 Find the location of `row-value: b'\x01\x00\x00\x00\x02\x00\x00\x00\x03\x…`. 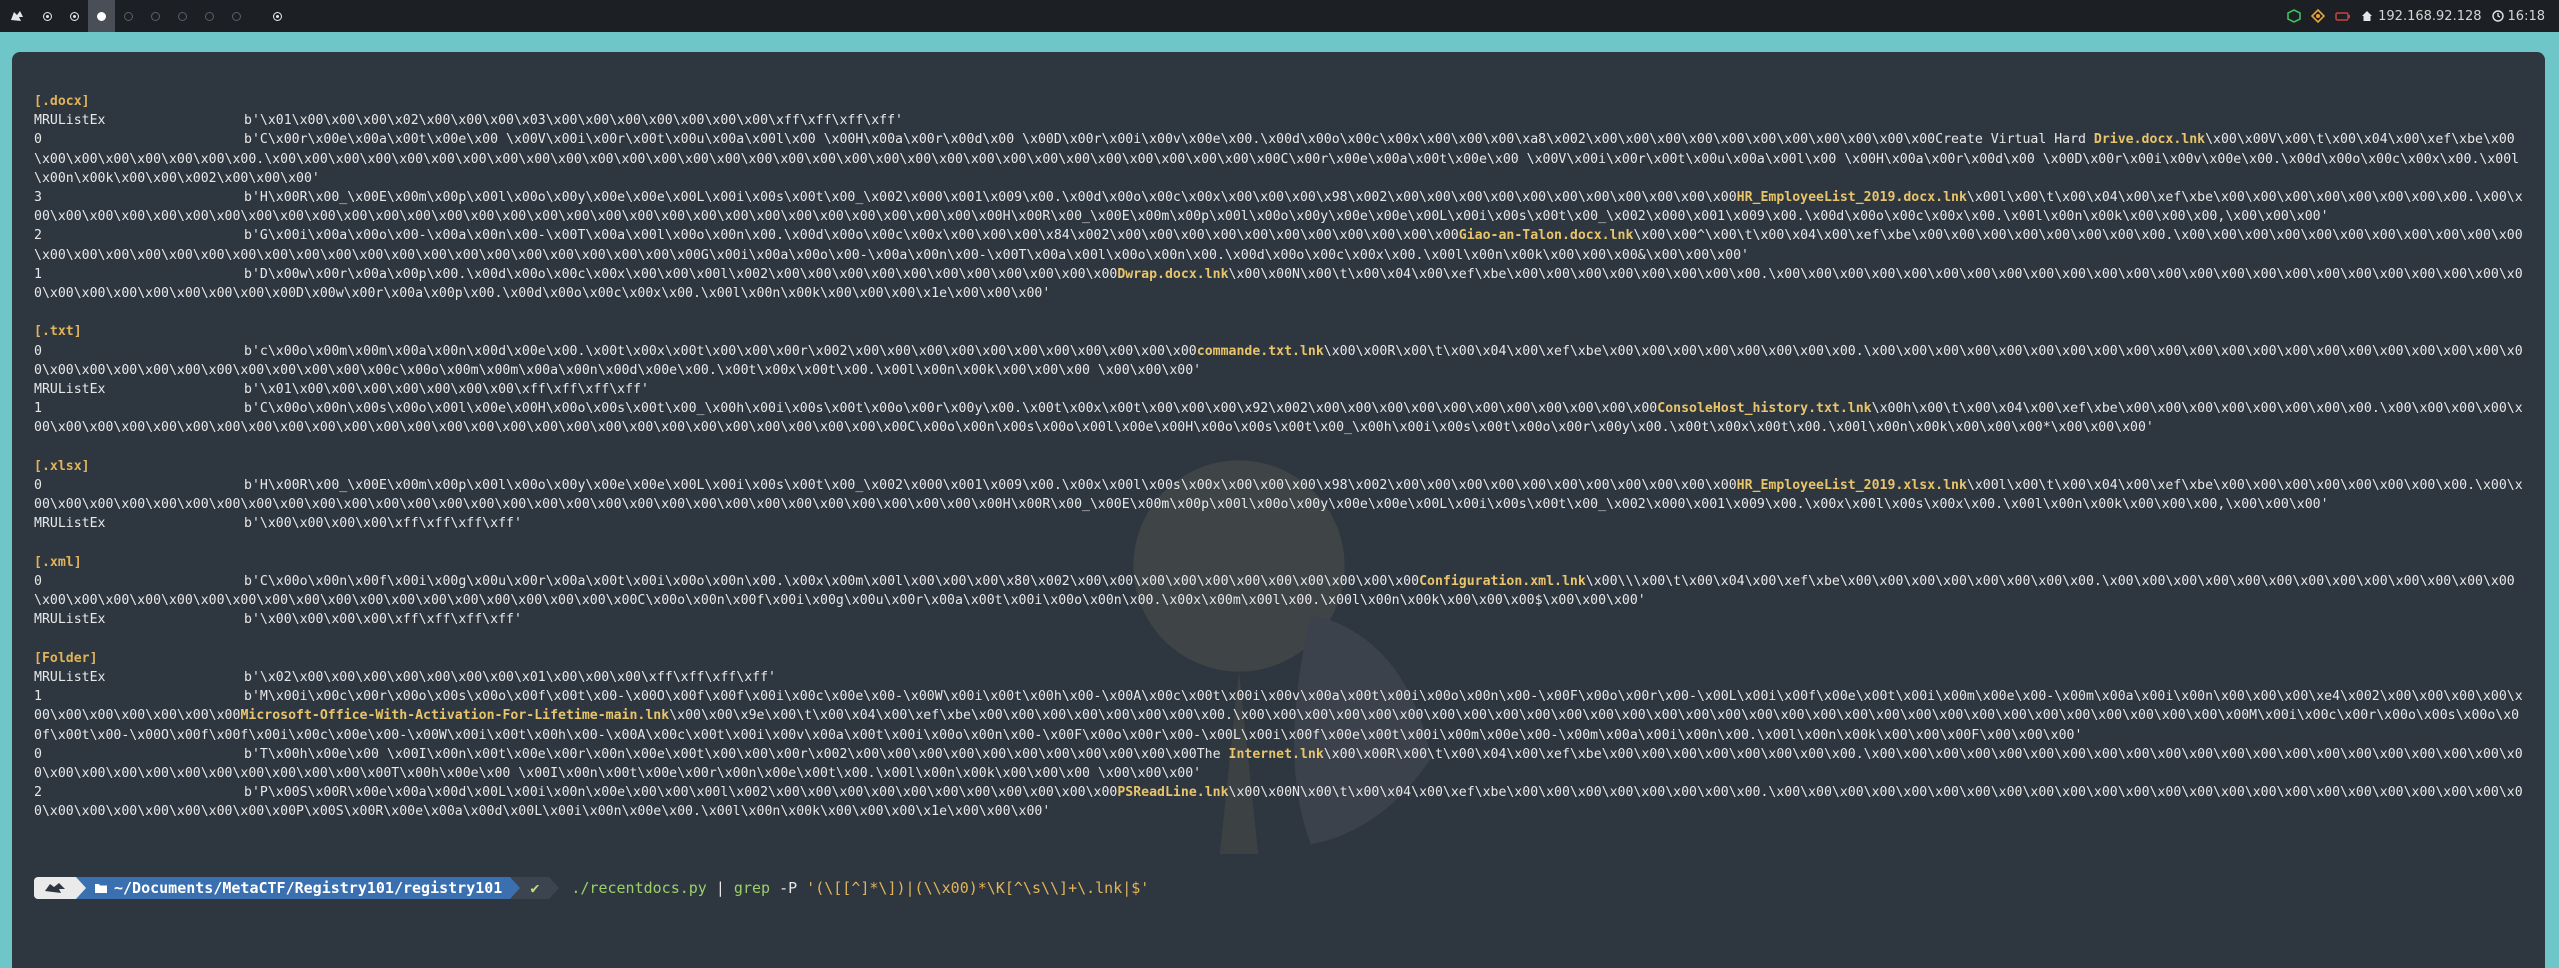

row-value: b'\x01\x00\x00\x00\x02\x00\x00\x00\x03\x… is located at coordinates (573, 121).